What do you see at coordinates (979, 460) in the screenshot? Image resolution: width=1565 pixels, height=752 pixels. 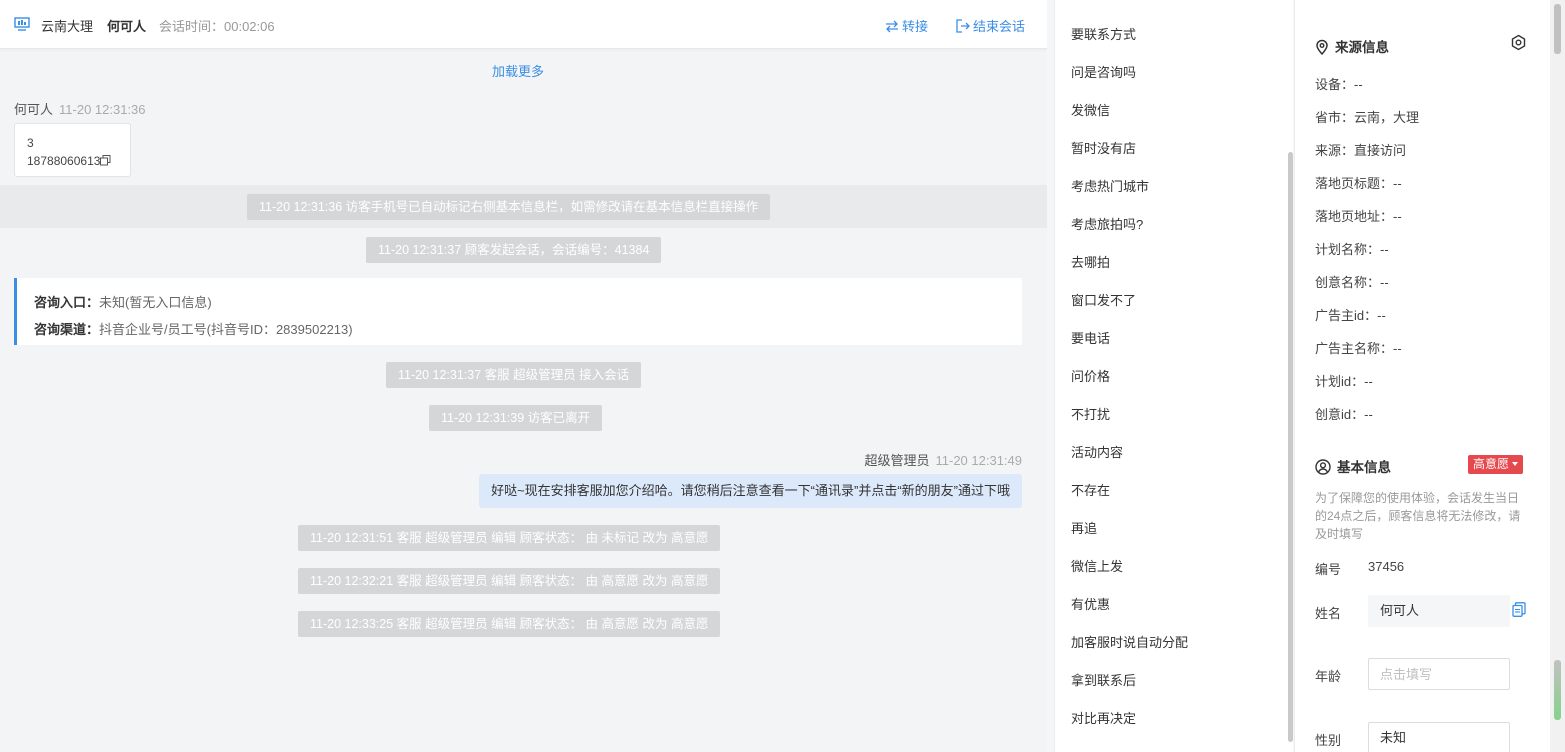 I see `agent-message-time: 11-20 12:31:49` at bounding box center [979, 460].